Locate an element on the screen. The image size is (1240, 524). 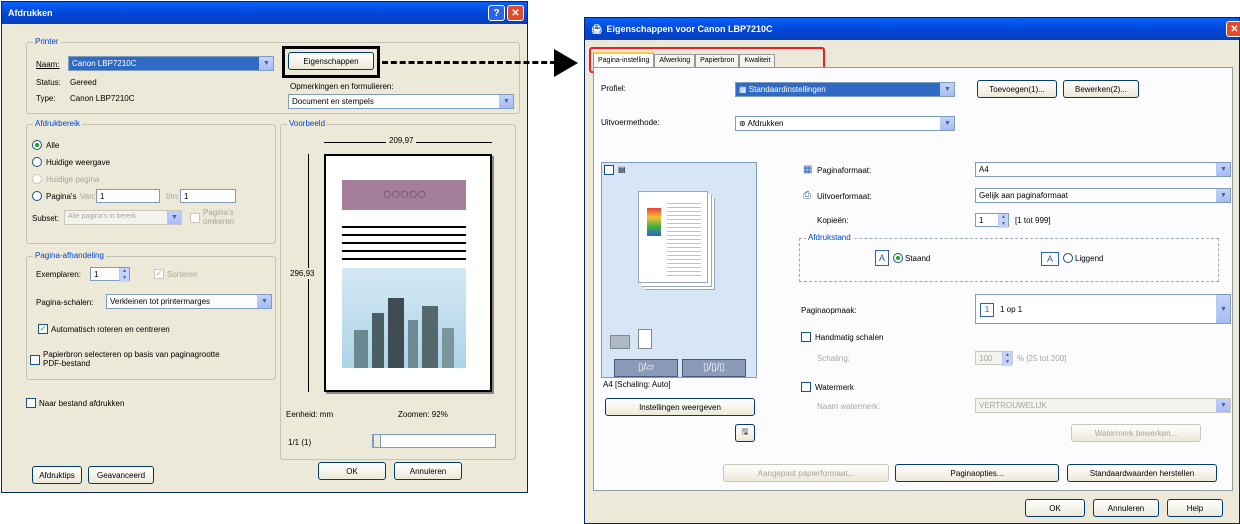
page-size-value: A4 is located at coordinates (984, 169).